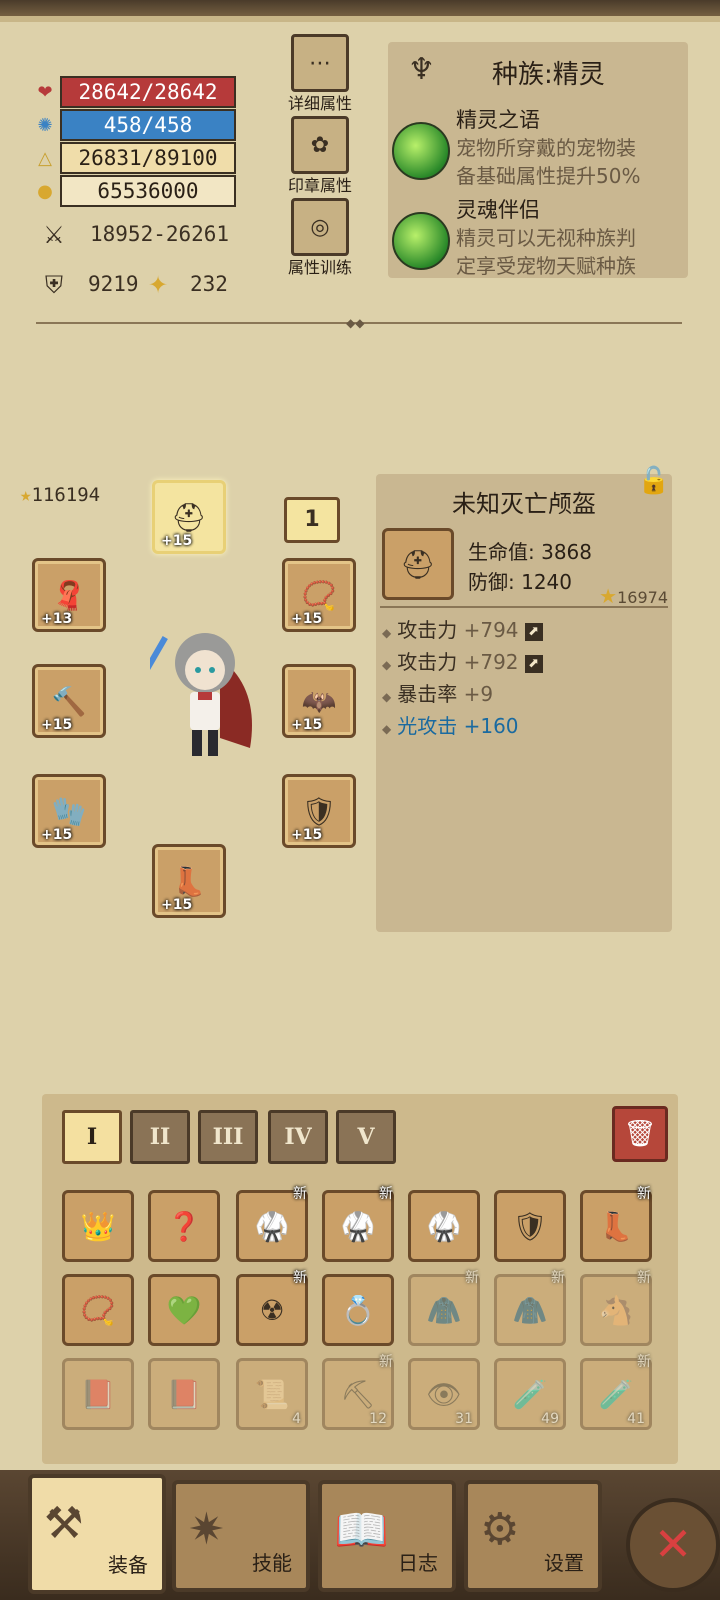 Image resolution: width=720 pixels, height=1600 pixels. What do you see at coordinates (45, 191) in the screenshot?
I see `gold-coins-icon: ●` at bounding box center [45, 191].